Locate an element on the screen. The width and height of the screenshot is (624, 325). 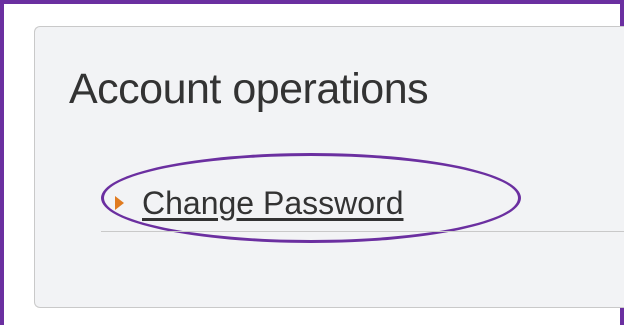
change-password-row: Change Password is located at coordinates (259, 203).